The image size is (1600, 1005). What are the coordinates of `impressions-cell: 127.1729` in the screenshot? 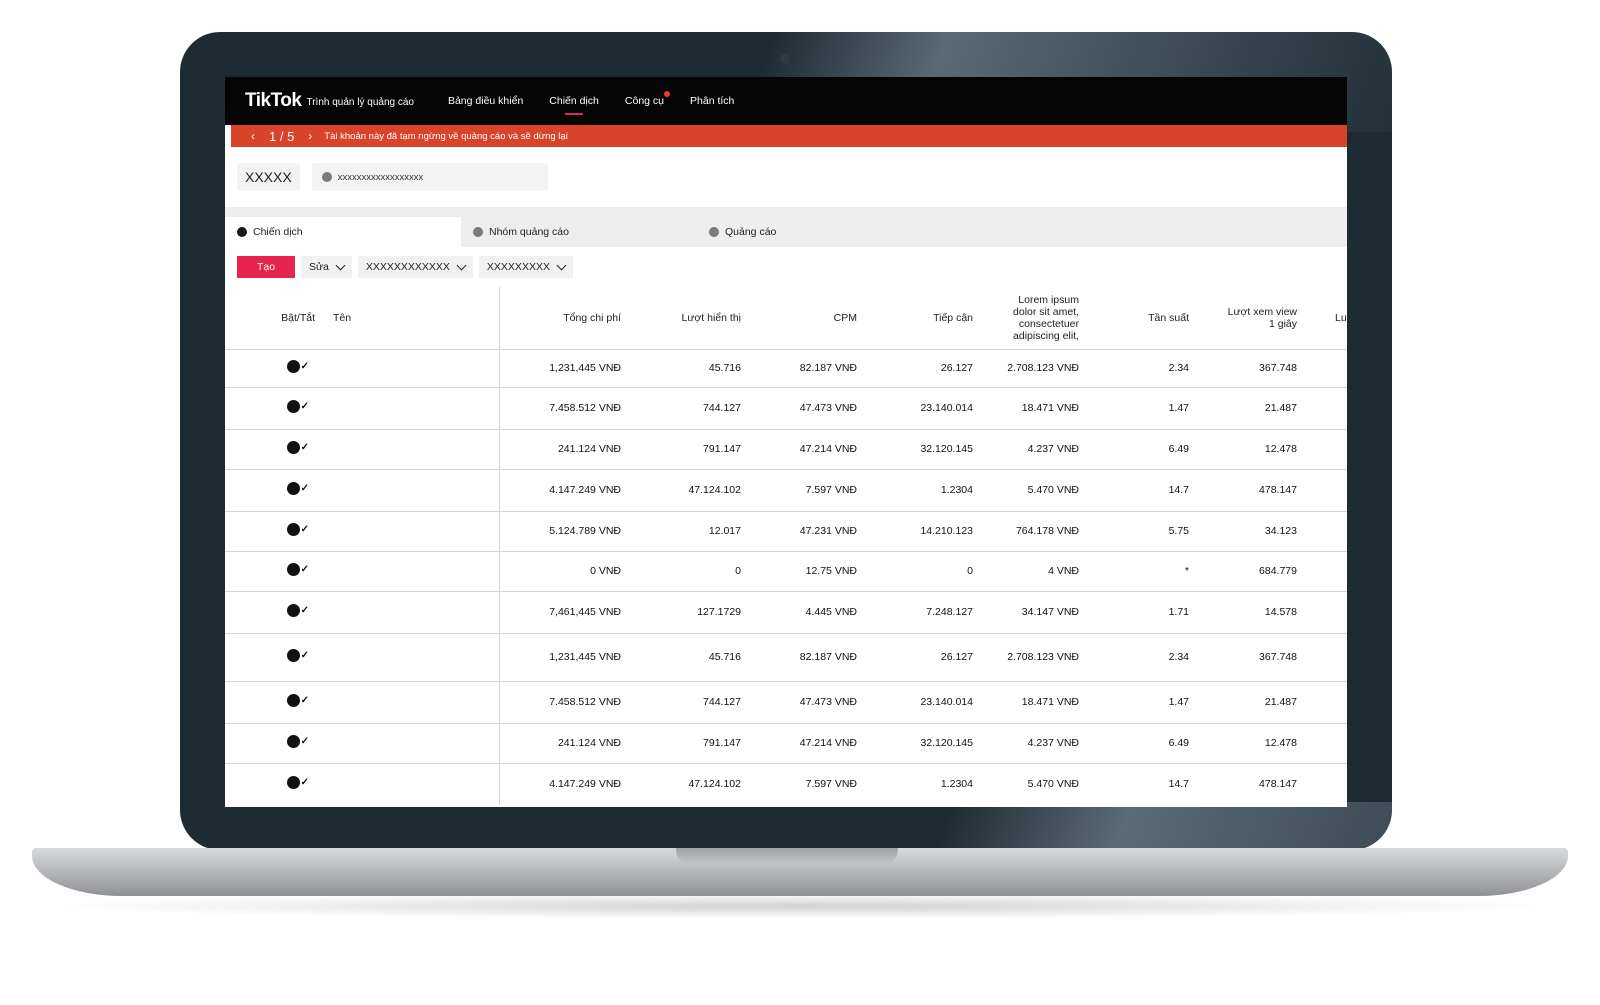 It's located at (719, 612).